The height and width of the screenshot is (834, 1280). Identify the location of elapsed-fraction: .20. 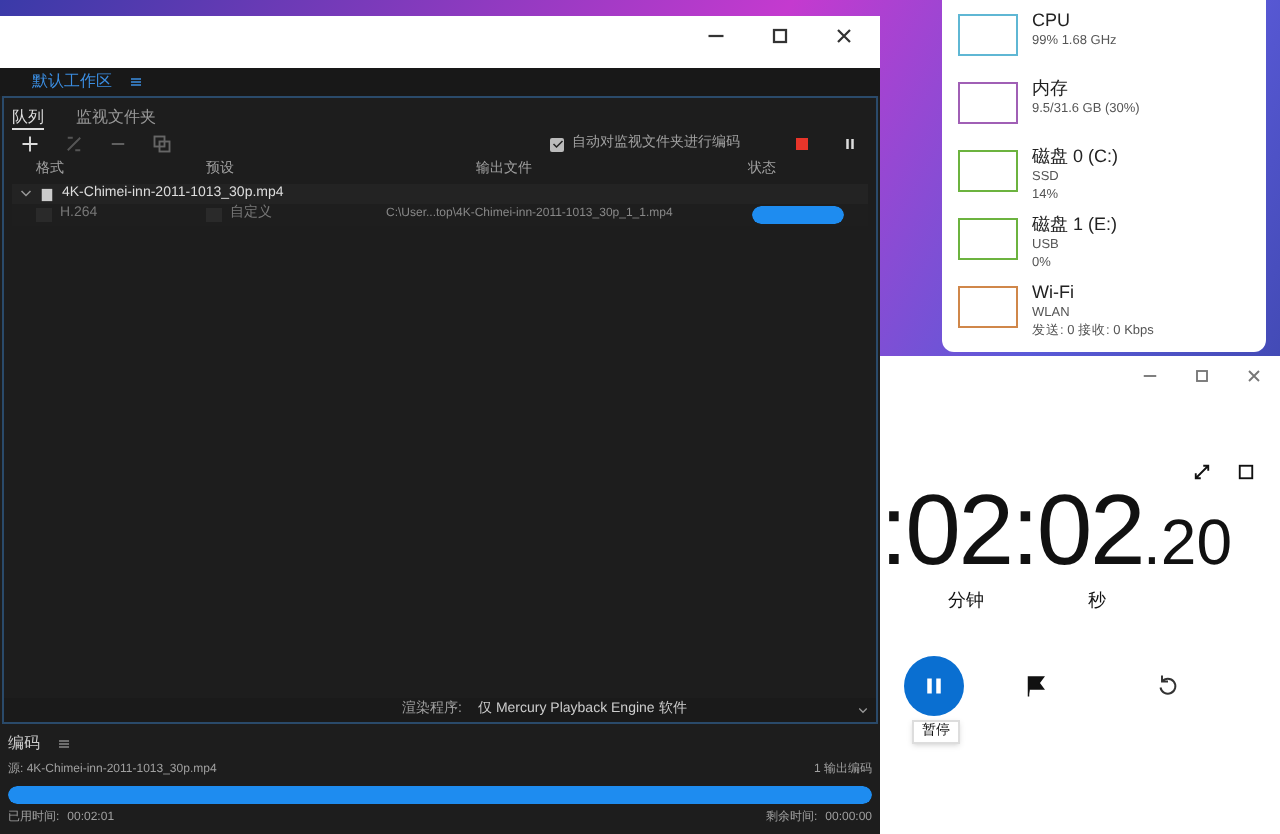
(1187, 543).